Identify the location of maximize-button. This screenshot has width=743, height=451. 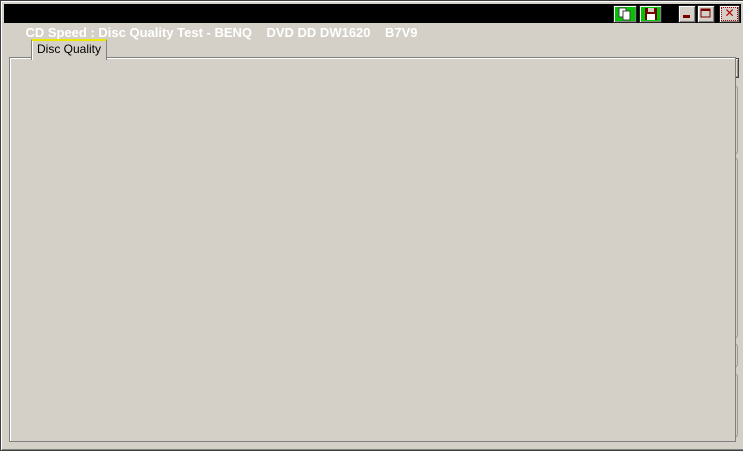
(706, 14).